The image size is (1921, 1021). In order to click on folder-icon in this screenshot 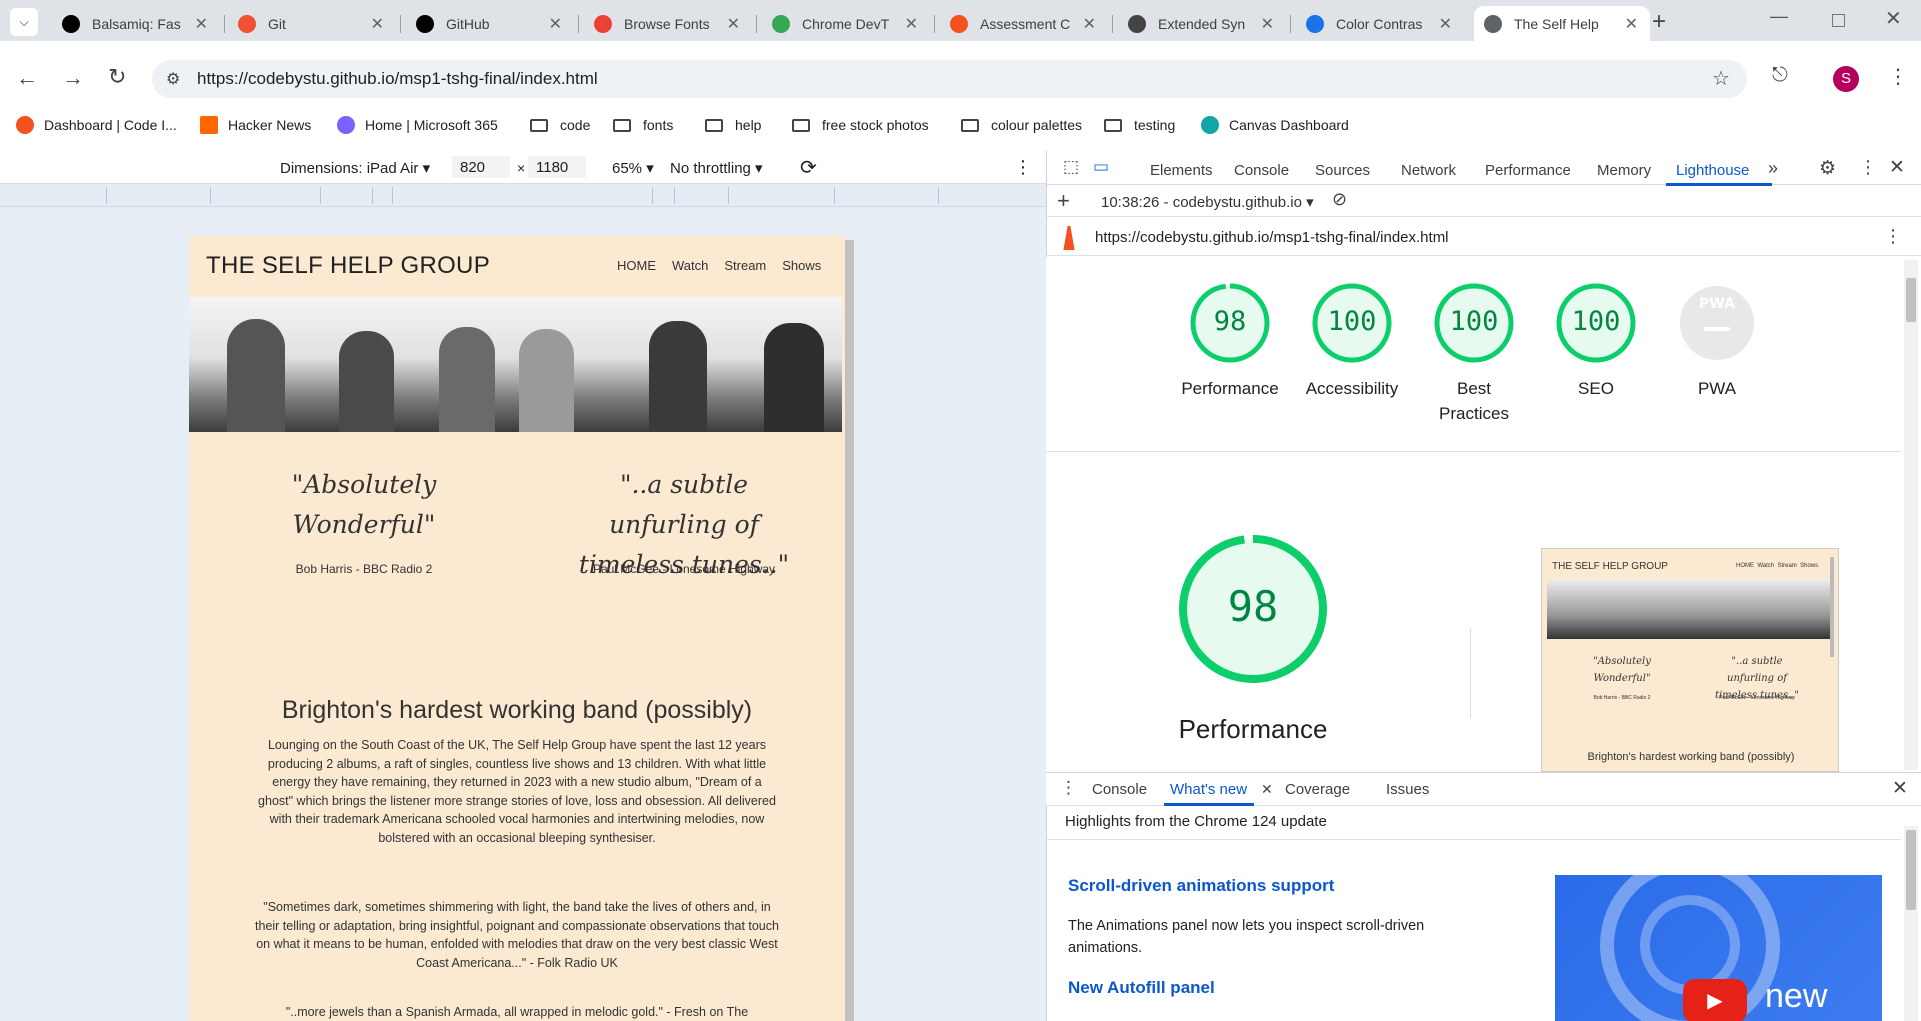, I will do `click(714, 125)`.